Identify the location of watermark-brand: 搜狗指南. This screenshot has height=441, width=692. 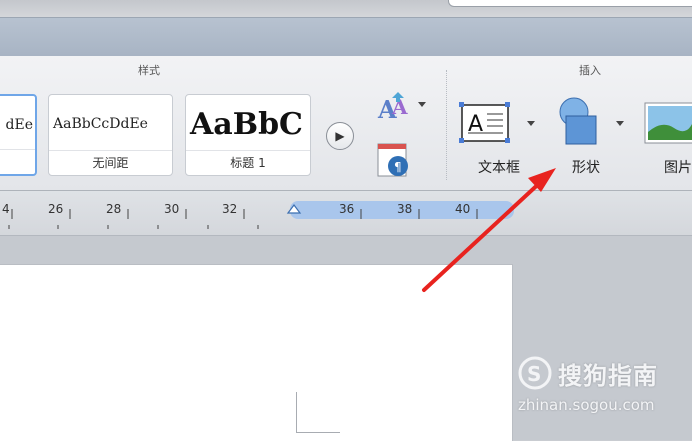
(608, 376).